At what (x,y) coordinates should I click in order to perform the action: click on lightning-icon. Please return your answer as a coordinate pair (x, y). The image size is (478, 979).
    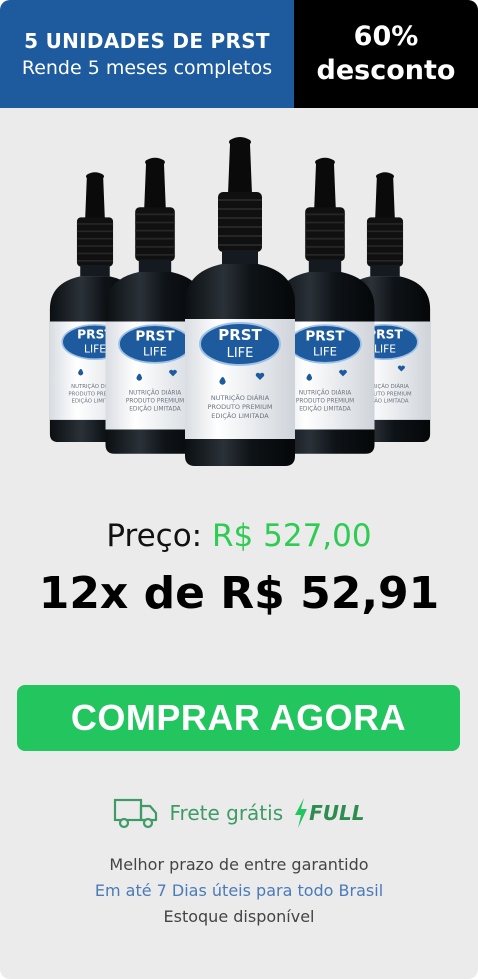
    Looking at the image, I should click on (301, 813).